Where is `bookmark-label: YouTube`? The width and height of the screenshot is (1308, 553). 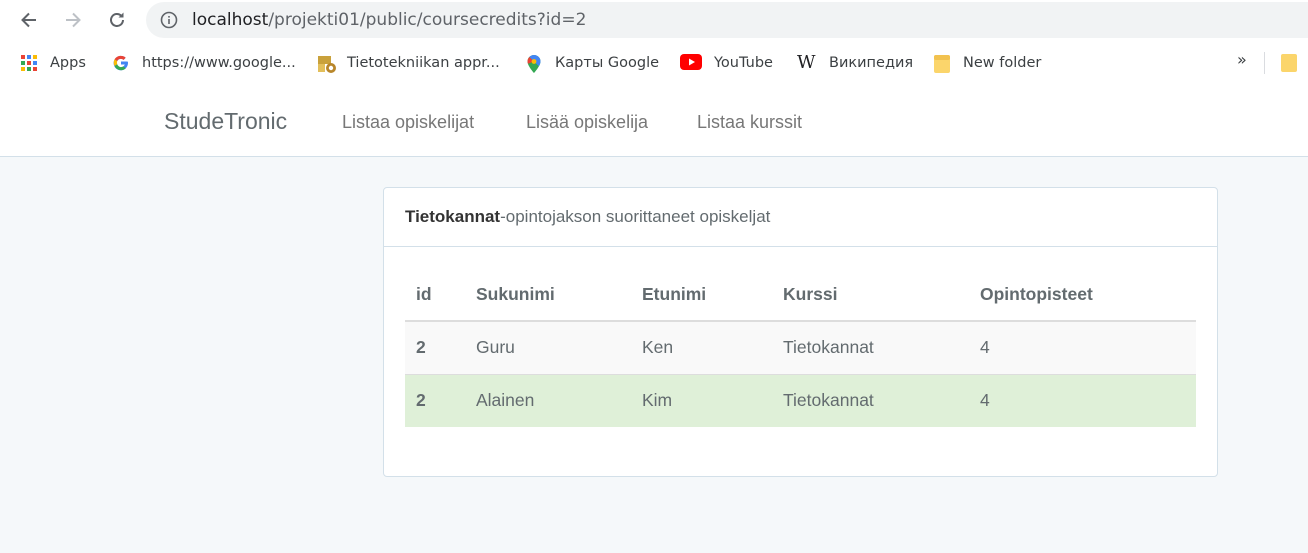 bookmark-label: YouTube is located at coordinates (743, 63).